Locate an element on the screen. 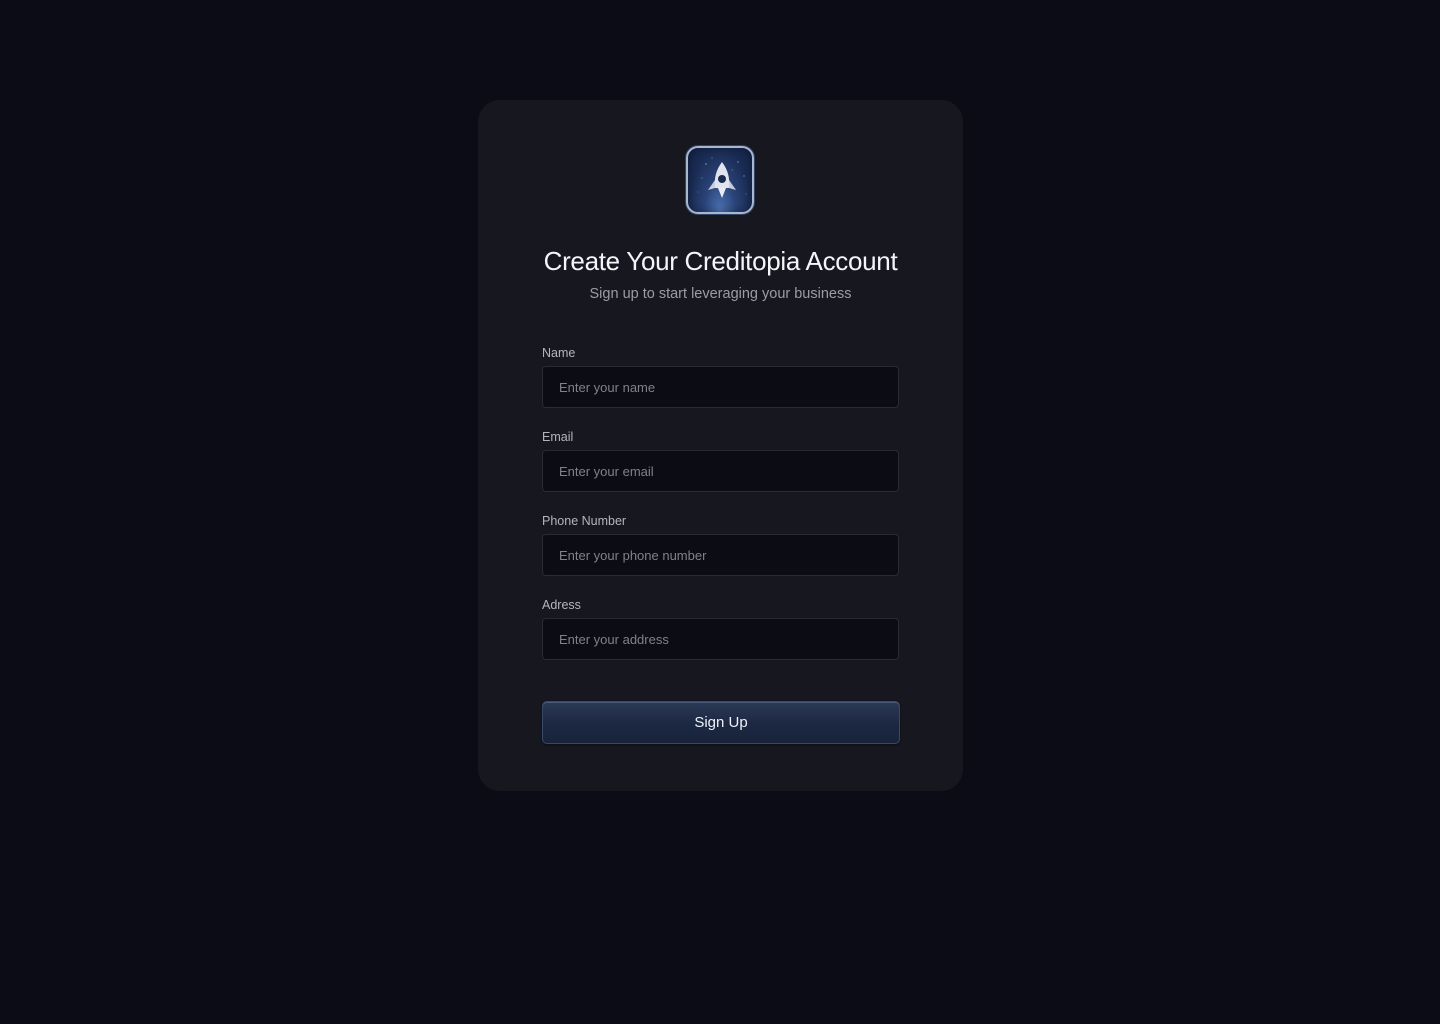 The width and height of the screenshot is (1440, 1024). email-input is located at coordinates (720, 471).